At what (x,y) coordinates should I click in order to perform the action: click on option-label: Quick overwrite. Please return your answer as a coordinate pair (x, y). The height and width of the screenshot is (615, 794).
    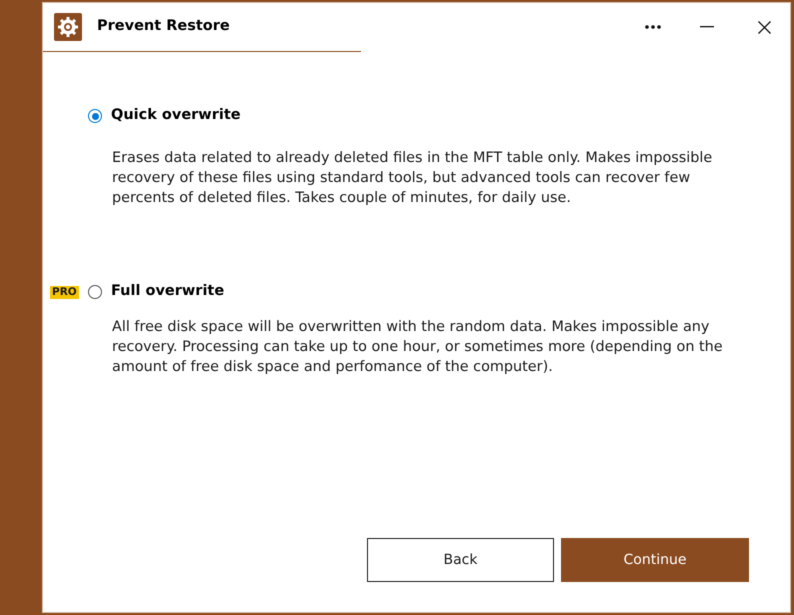
    Looking at the image, I should click on (176, 116).